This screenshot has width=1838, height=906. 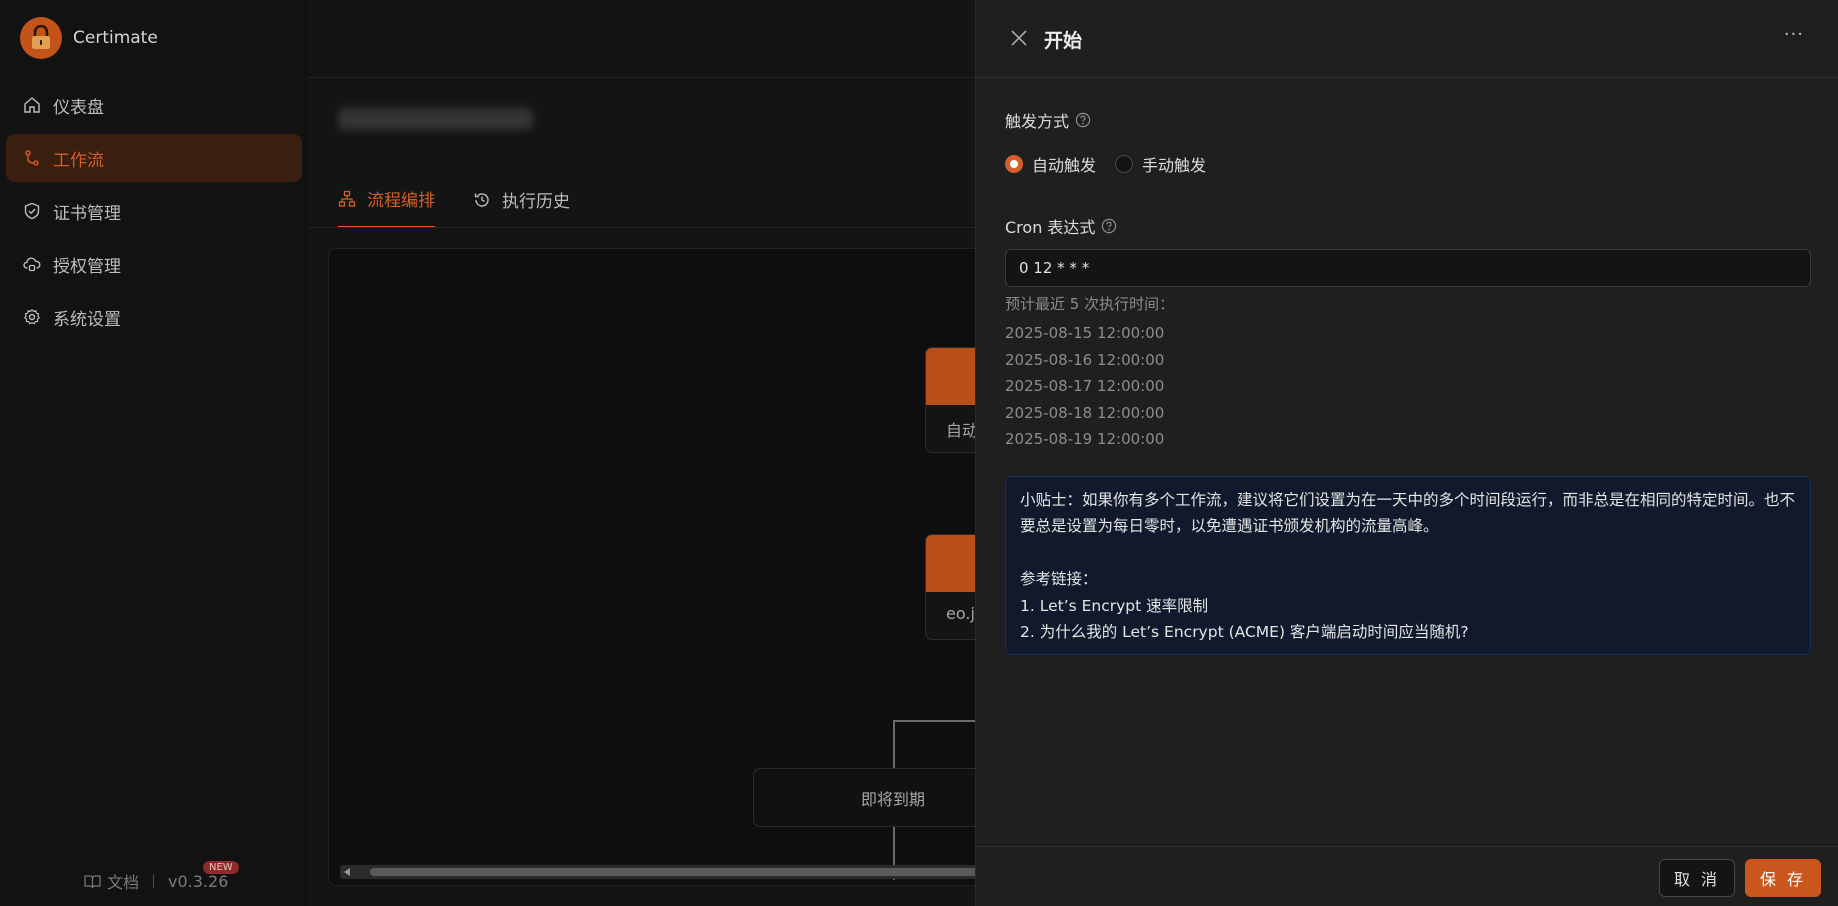 I want to click on close-icon, so click(x=1019, y=38).